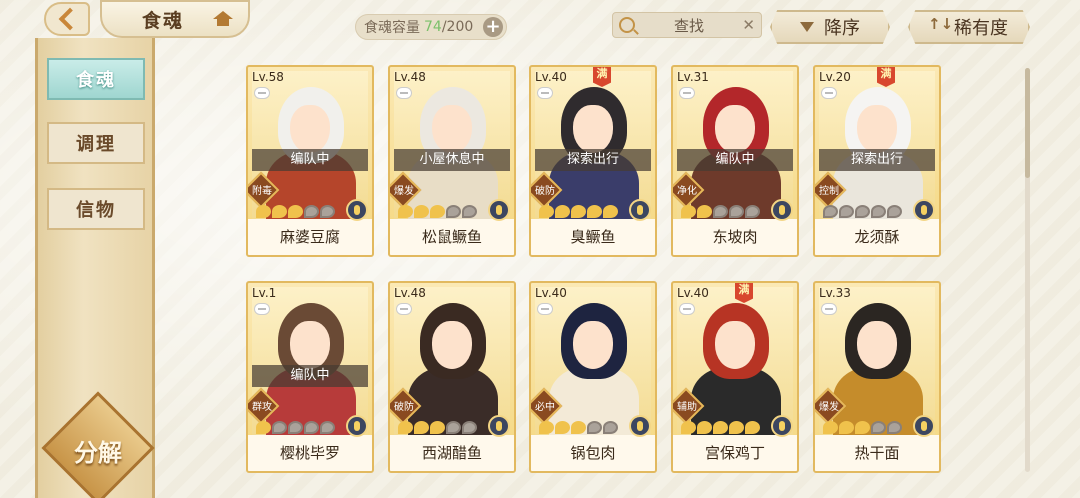  What do you see at coordinates (493, 27) in the screenshot?
I see `expand-capacity-button: +` at bounding box center [493, 27].